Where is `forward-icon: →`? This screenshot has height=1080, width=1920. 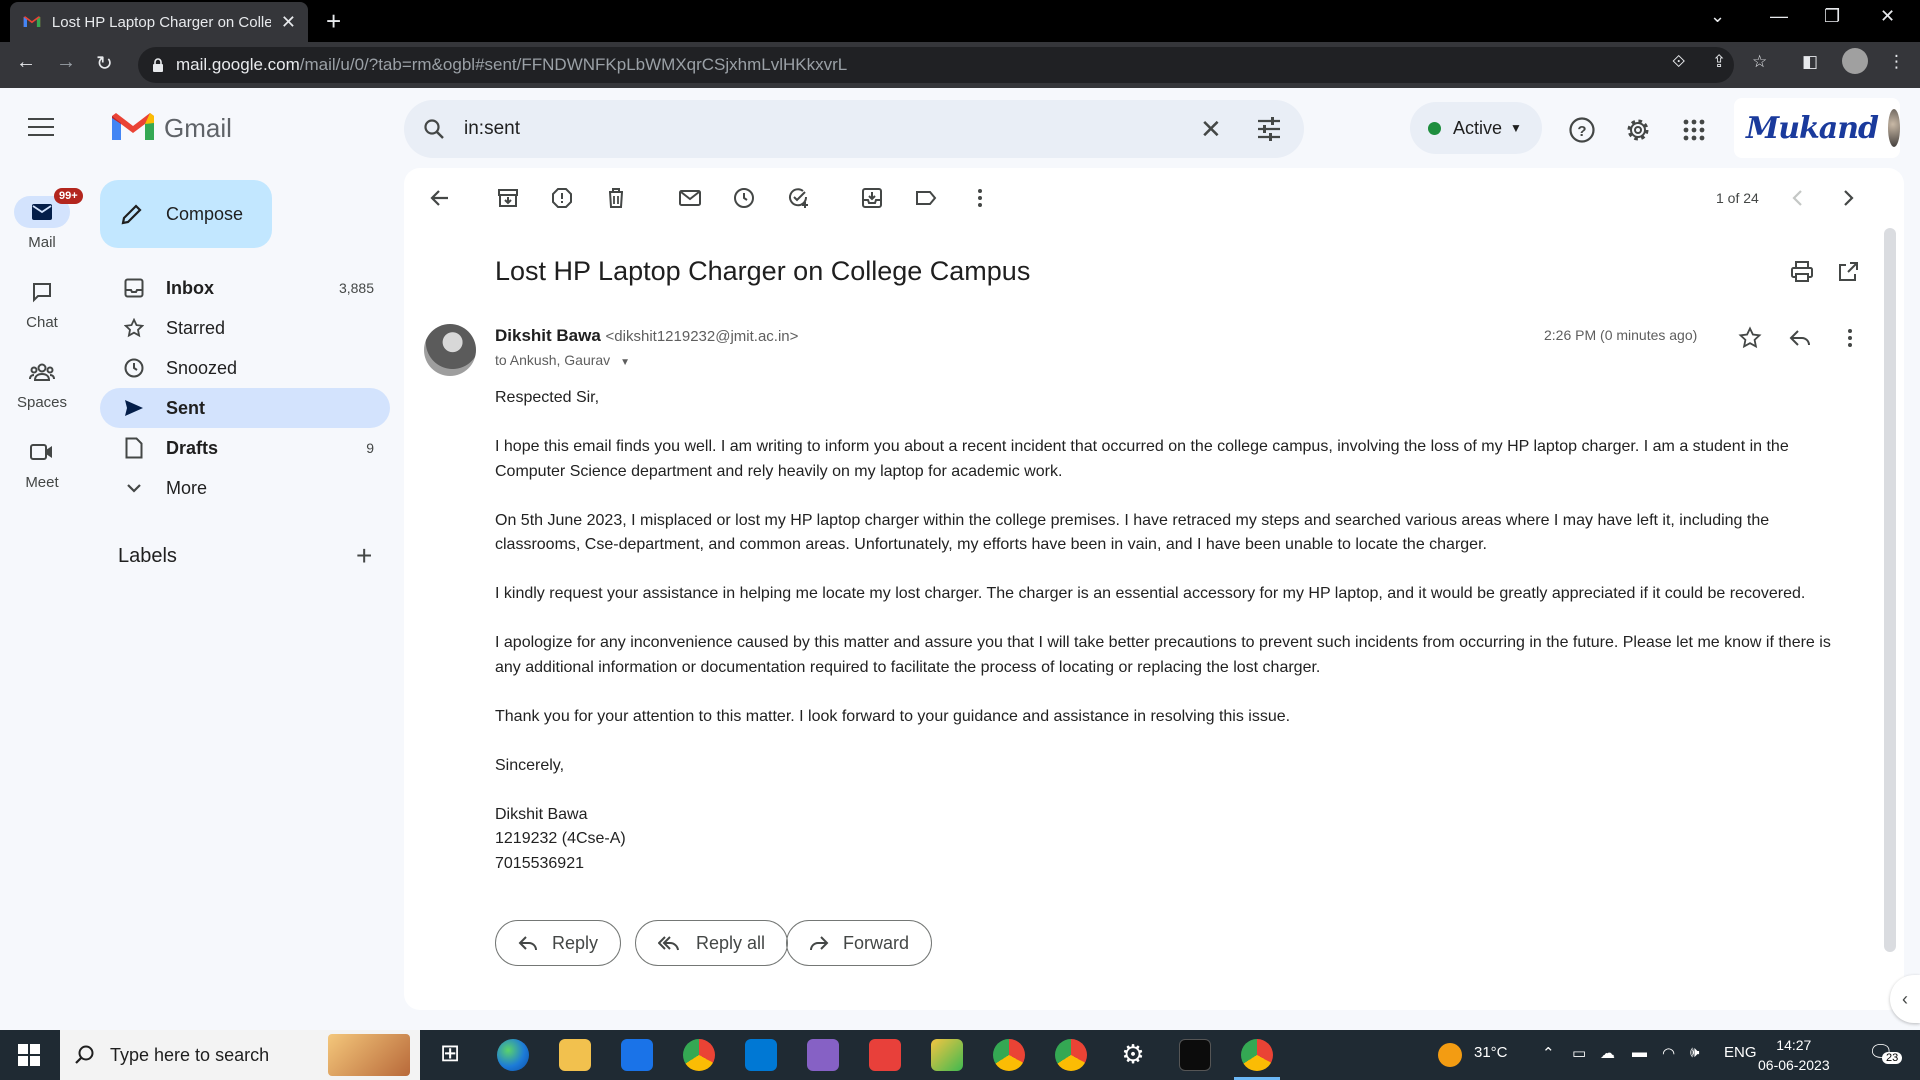
forward-icon: → is located at coordinates (66, 62).